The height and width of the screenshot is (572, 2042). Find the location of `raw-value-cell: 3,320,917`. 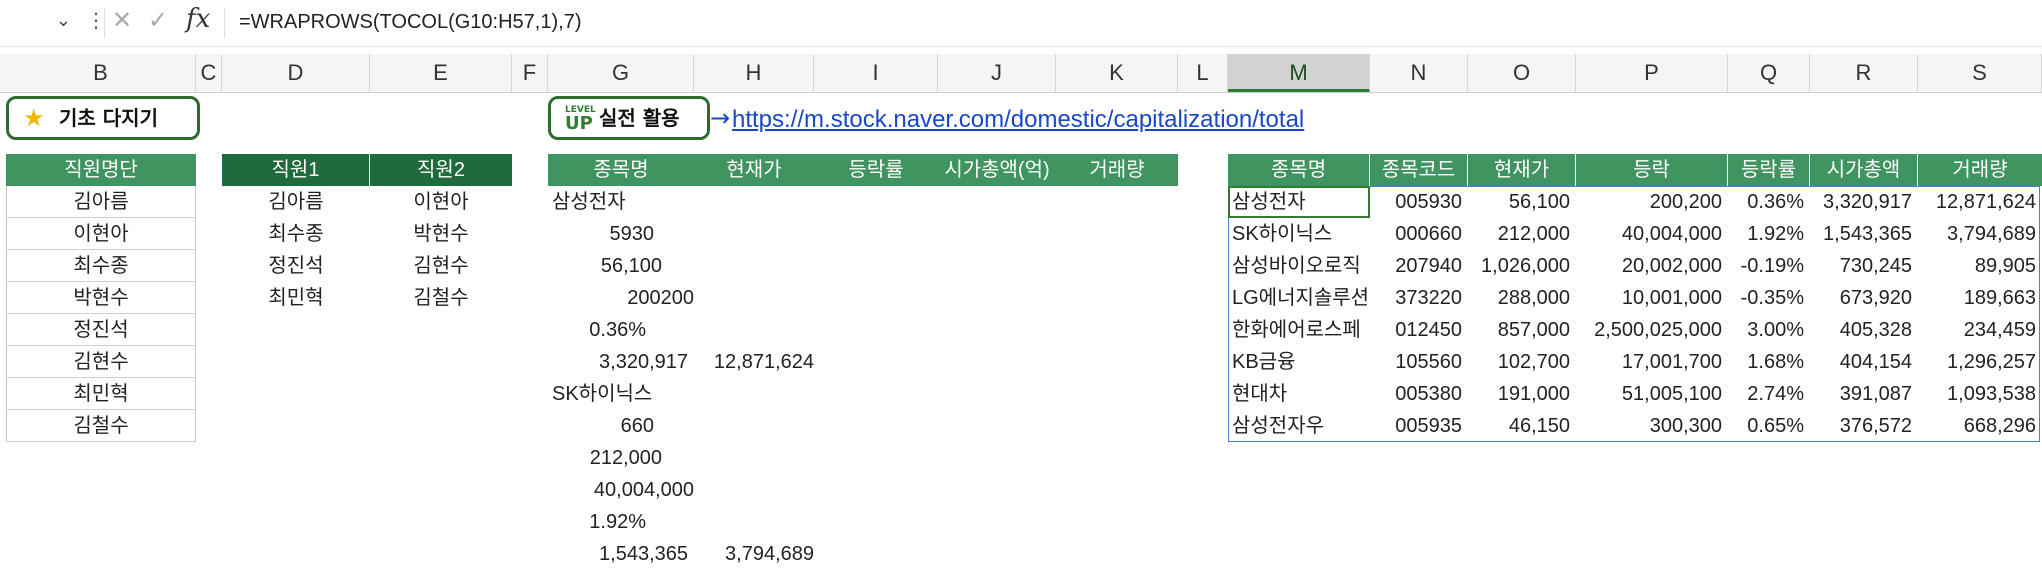

raw-value-cell: 3,320,917 is located at coordinates (618, 362).